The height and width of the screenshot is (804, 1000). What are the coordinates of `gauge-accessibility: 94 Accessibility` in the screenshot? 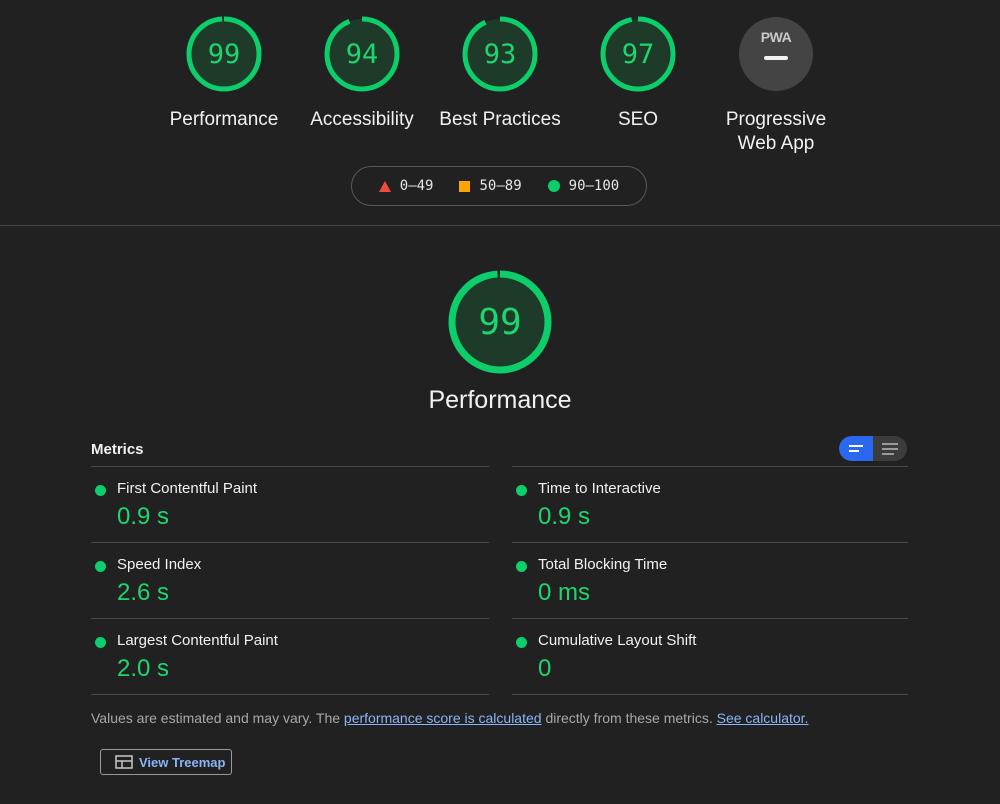 It's located at (362, 85).